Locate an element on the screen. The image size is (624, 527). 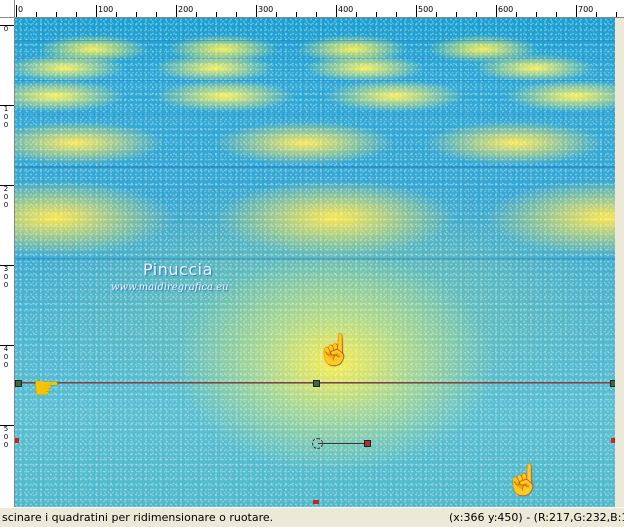
edge-marker-bottom is located at coordinates (316, 502).